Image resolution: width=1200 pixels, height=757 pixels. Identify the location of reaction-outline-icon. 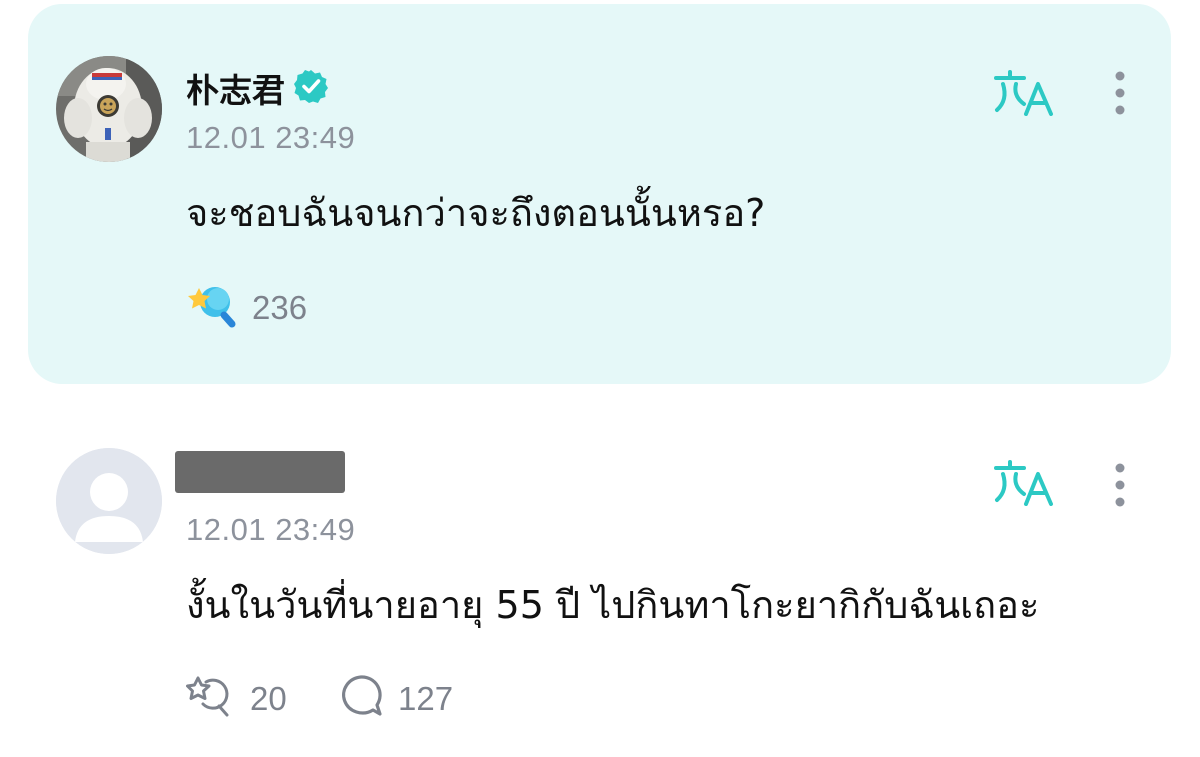
(211, 698).